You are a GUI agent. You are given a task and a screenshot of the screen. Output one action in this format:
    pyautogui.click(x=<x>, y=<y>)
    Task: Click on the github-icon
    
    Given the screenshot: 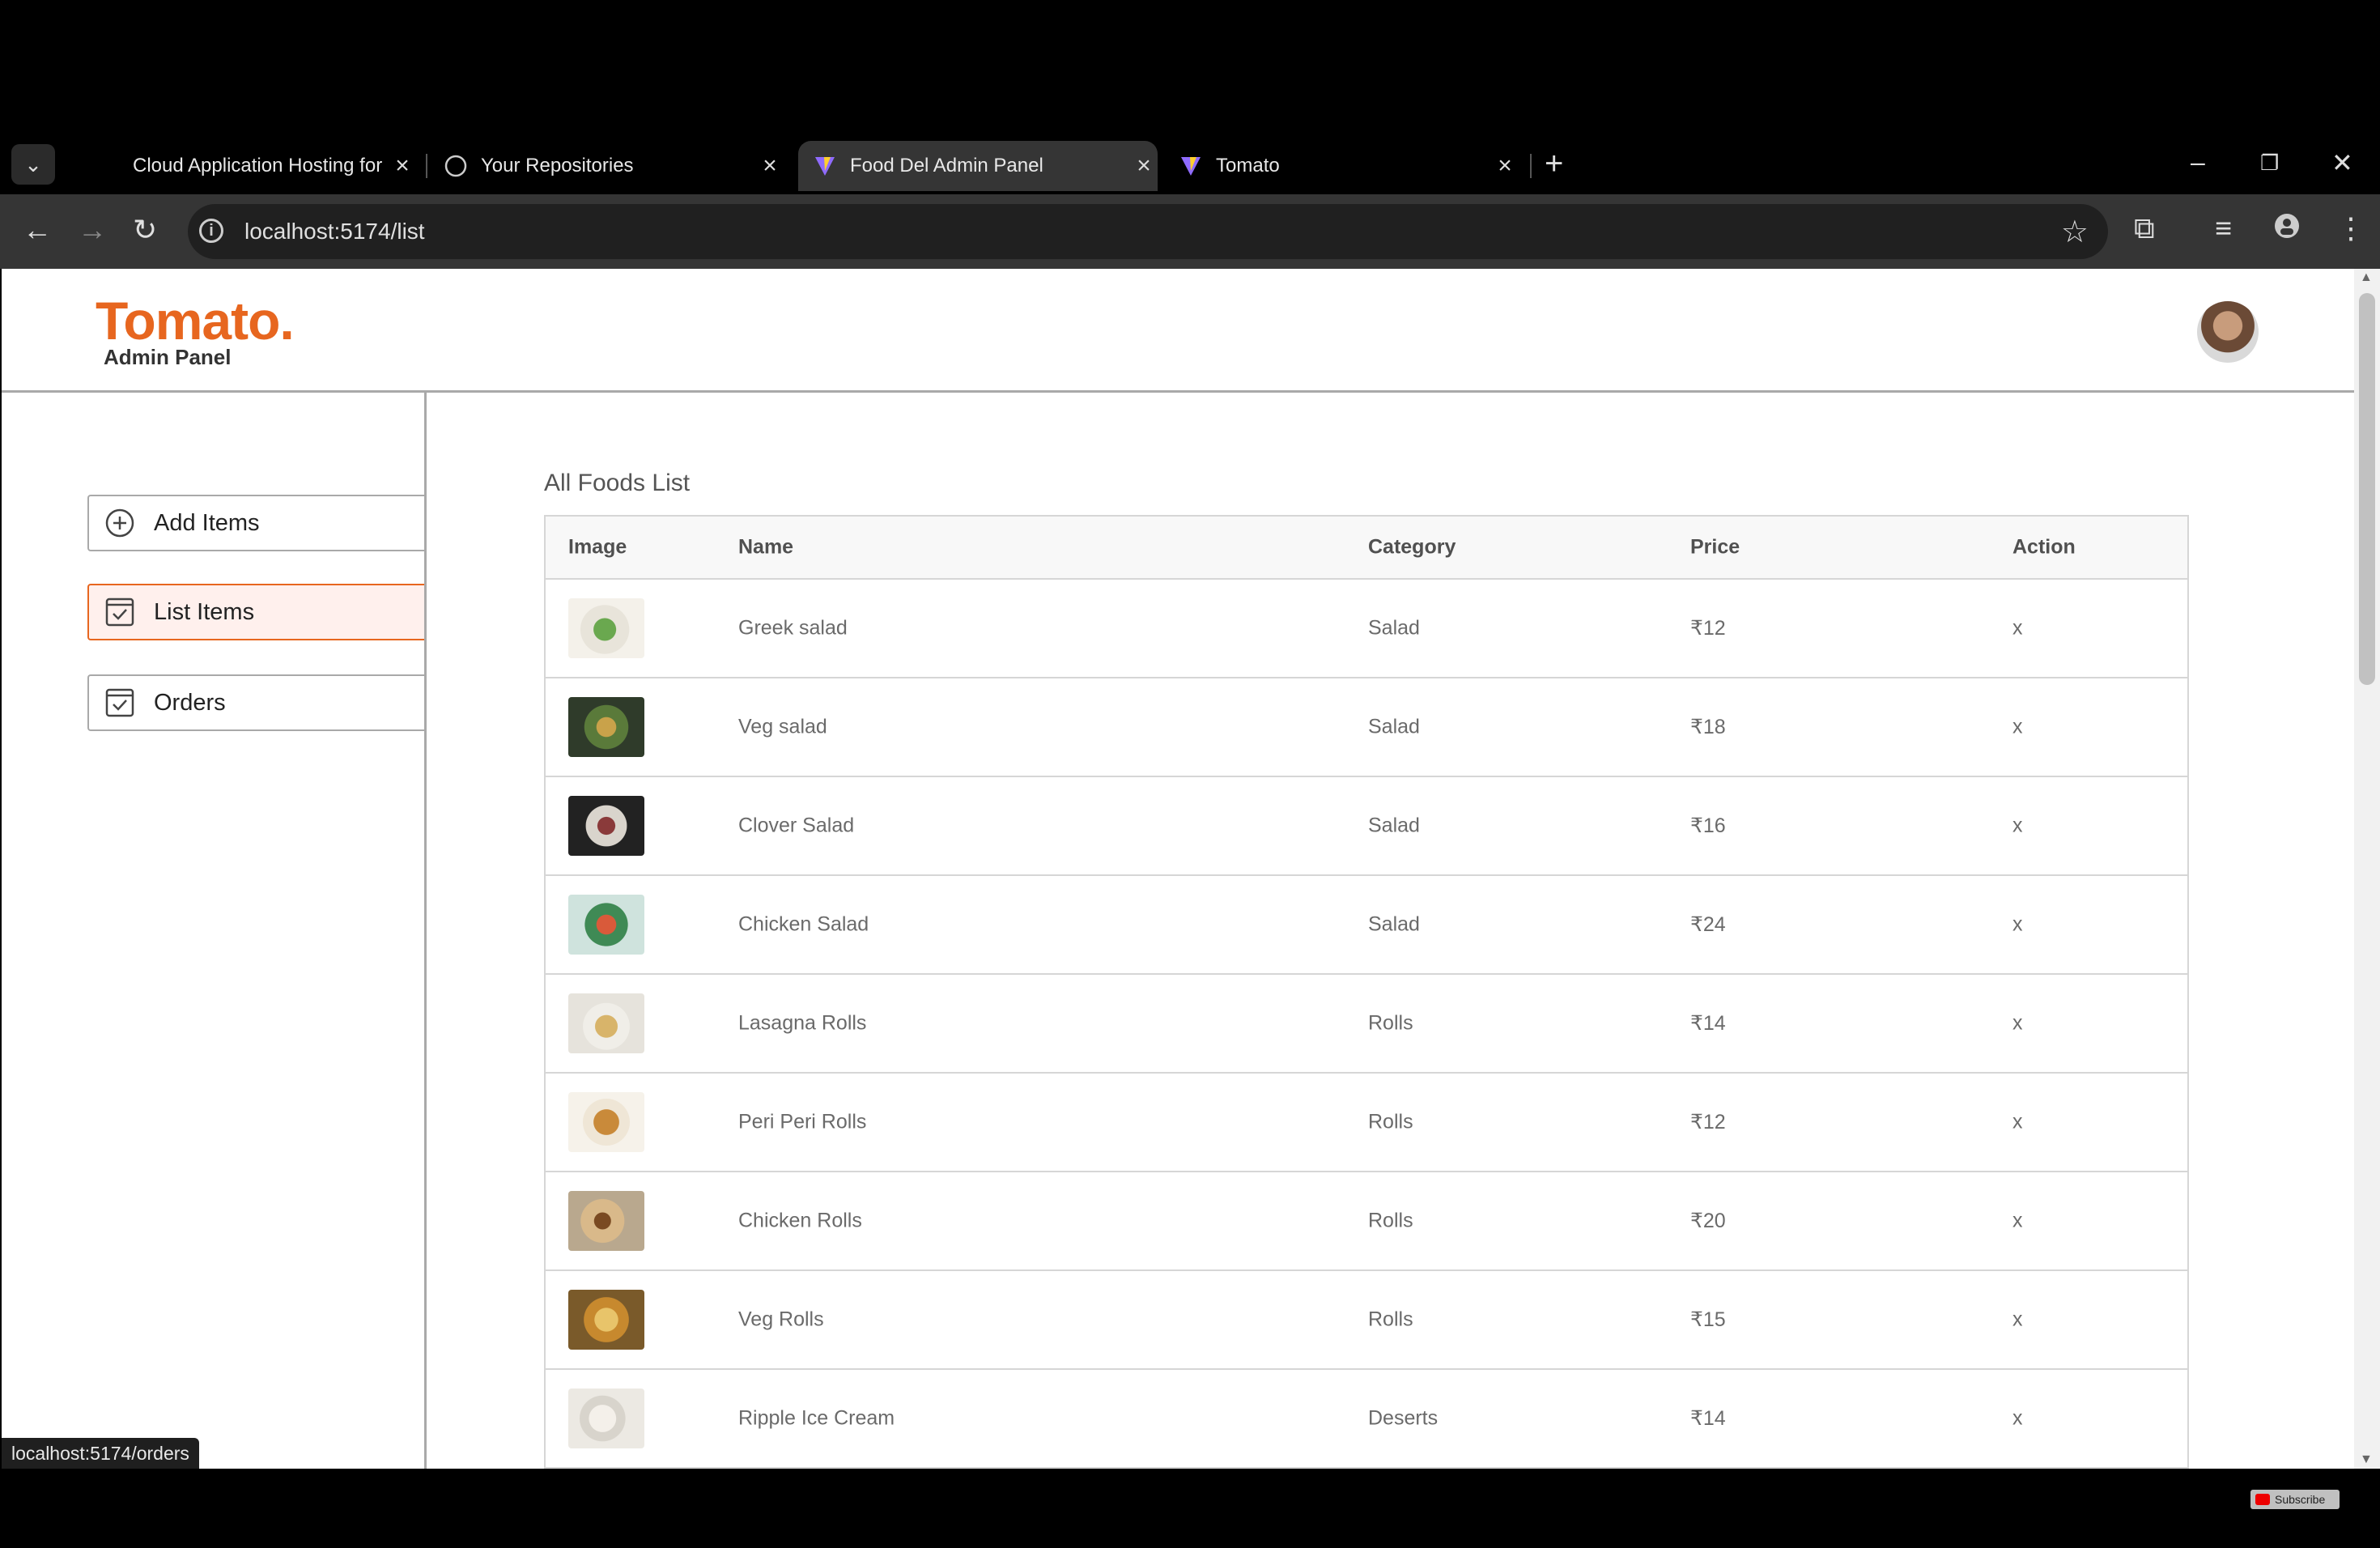 What is the action you would take?
    pyautogui.click(x=456, y=166)
    